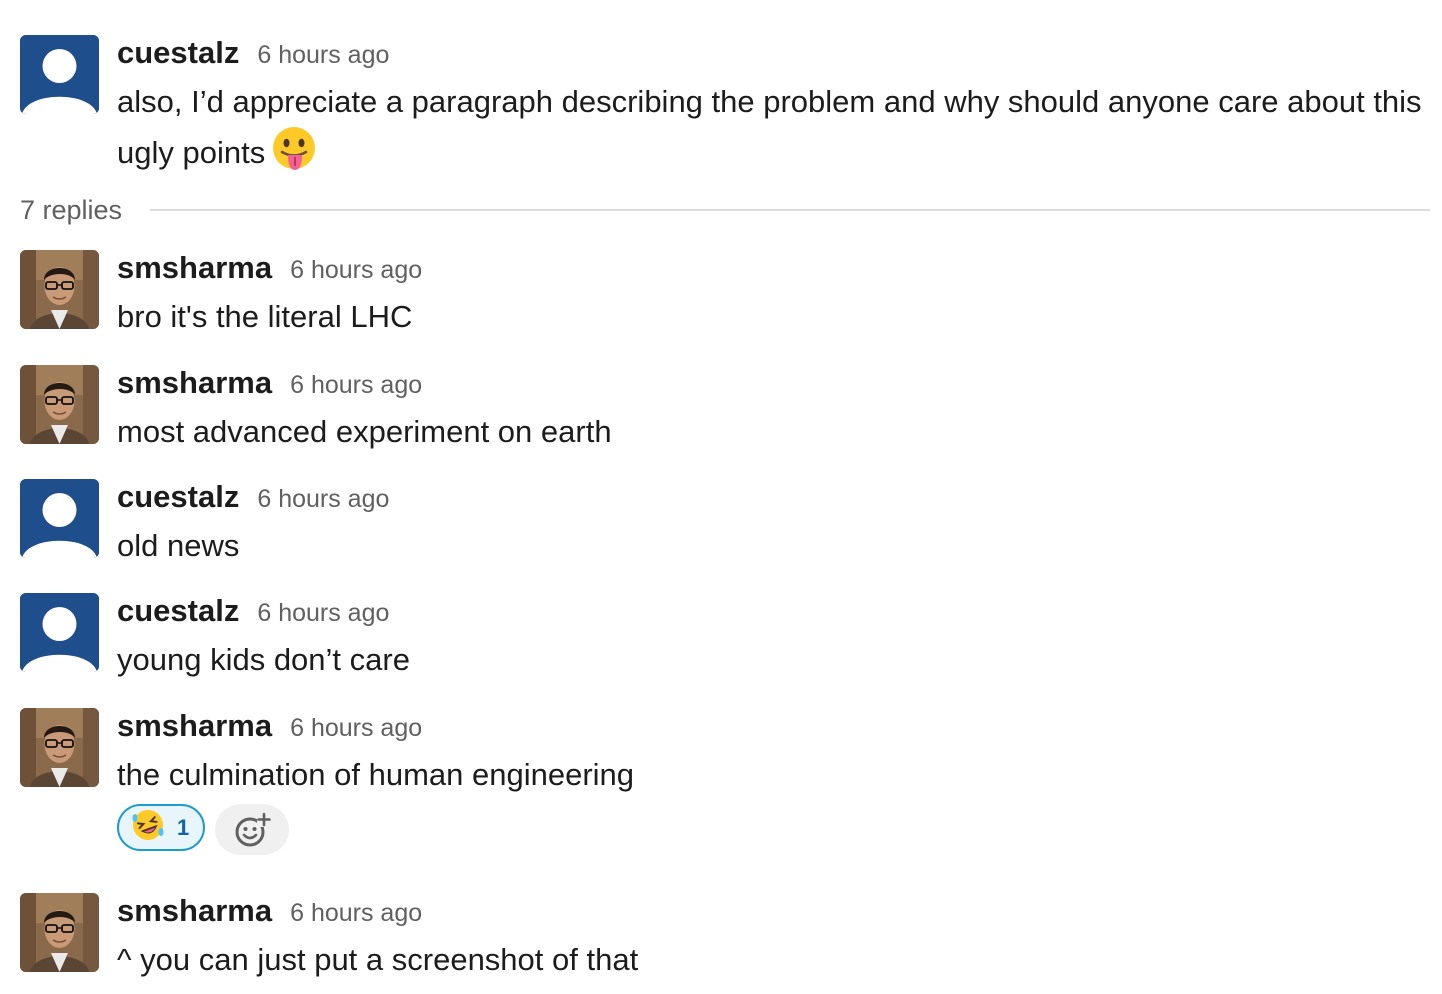  I want to click on message-text: bro it's the literal LHC, so click(265, 316).